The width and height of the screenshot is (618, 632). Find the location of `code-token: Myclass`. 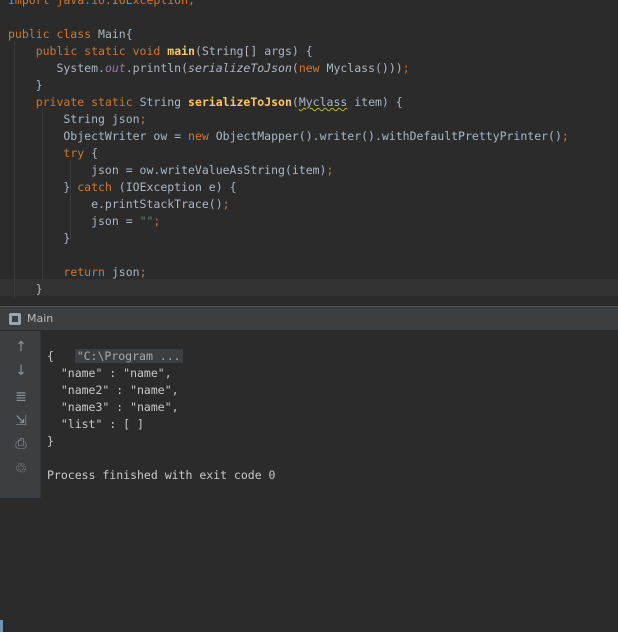

code-token: Myclass is located at coordinates (323, 102).